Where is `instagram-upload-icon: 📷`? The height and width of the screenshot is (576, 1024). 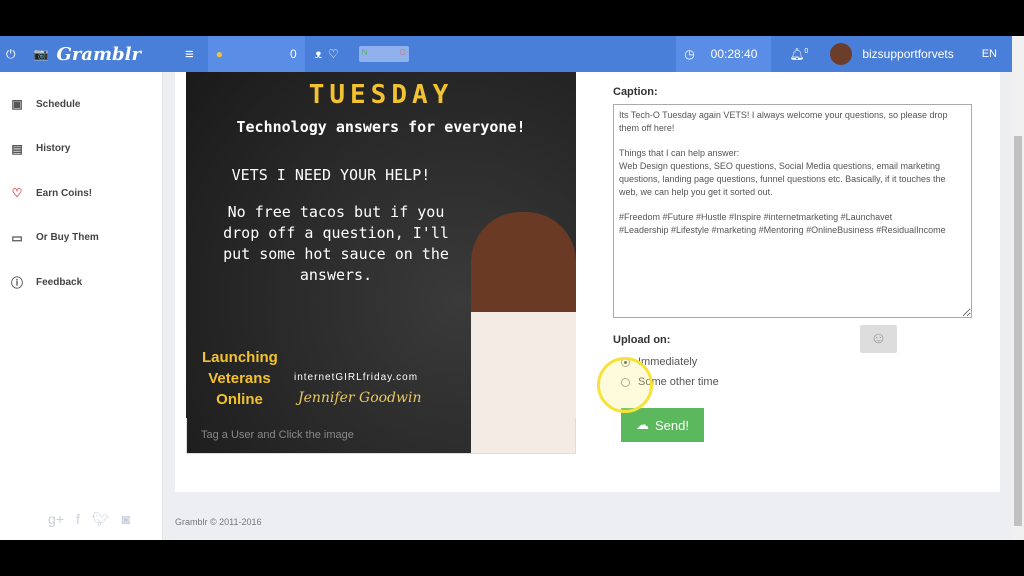 instagram-upload-icon: 📷 is located at coordinates (41, 54).